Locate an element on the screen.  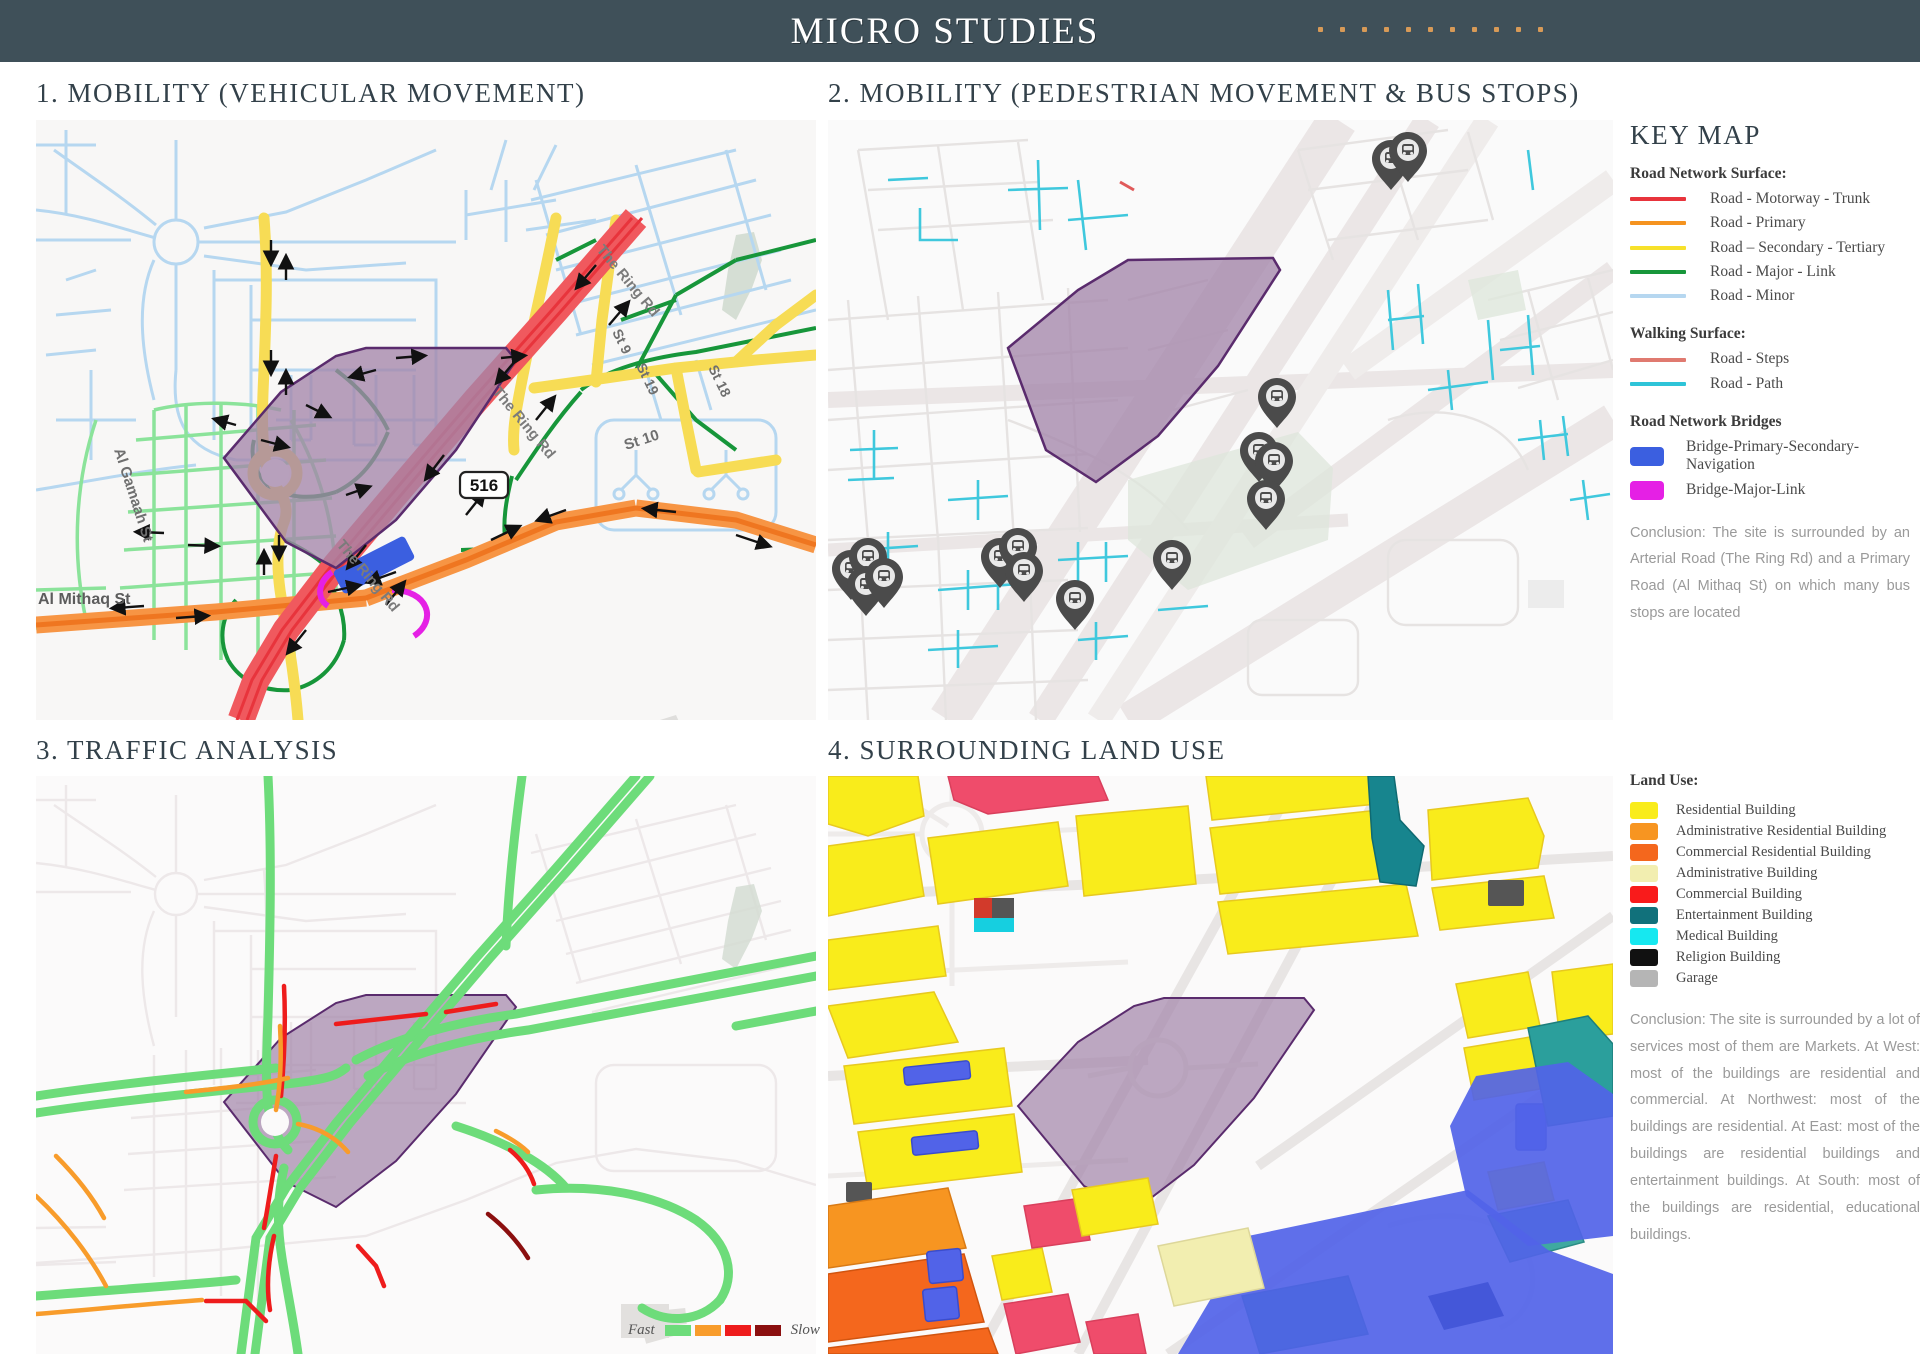
legend-label: Road - Primary is located at coordinates (1758, 223).